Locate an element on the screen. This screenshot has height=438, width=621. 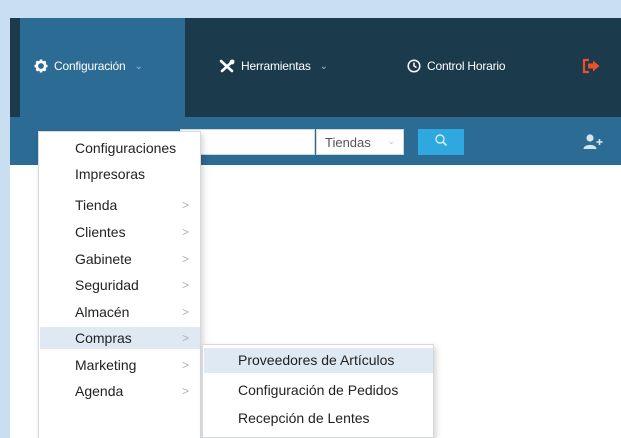
menu-item-agenda: Agenda > is located at coordinates (120, 391).